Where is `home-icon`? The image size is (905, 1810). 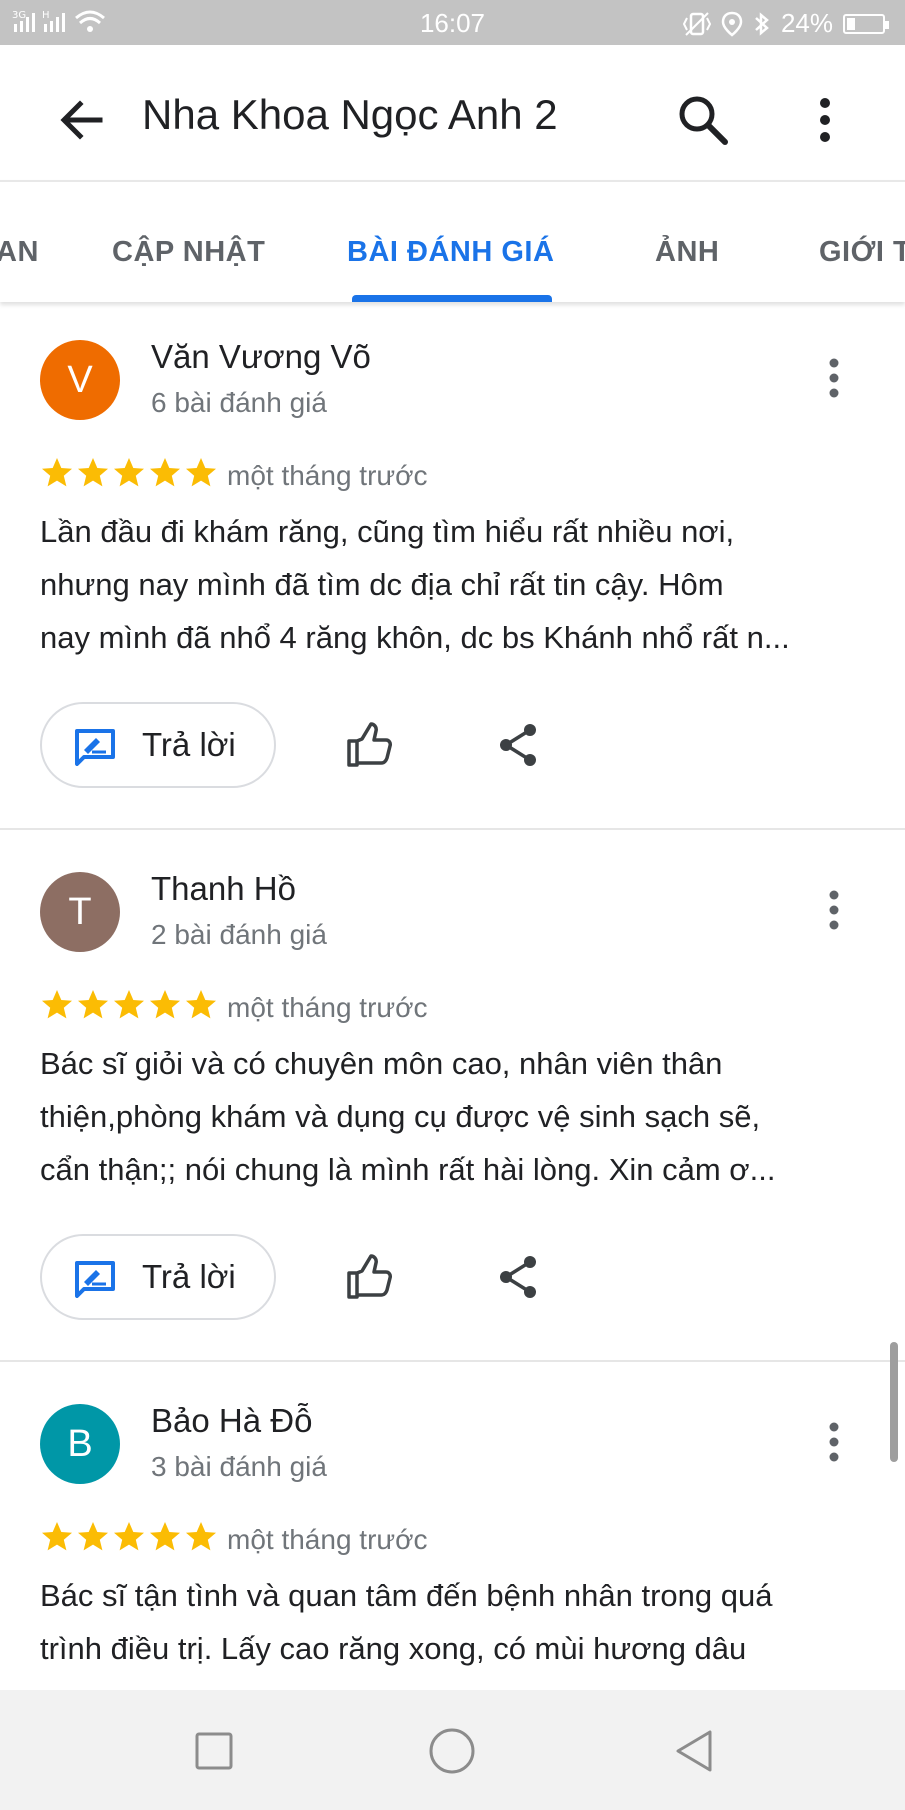
home-icon is located at coordinates (452, 1751).